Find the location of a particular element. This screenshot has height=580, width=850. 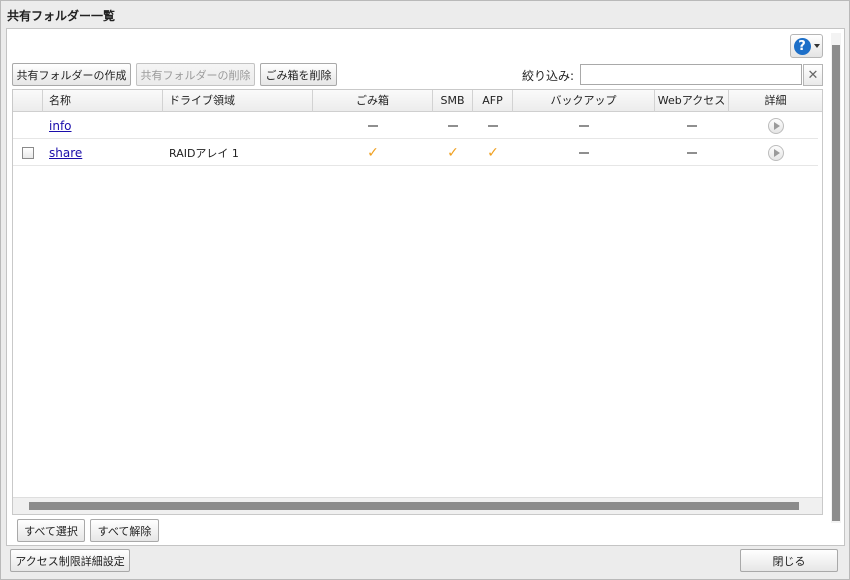

help-button: ? is located at coordinates (806, 46).